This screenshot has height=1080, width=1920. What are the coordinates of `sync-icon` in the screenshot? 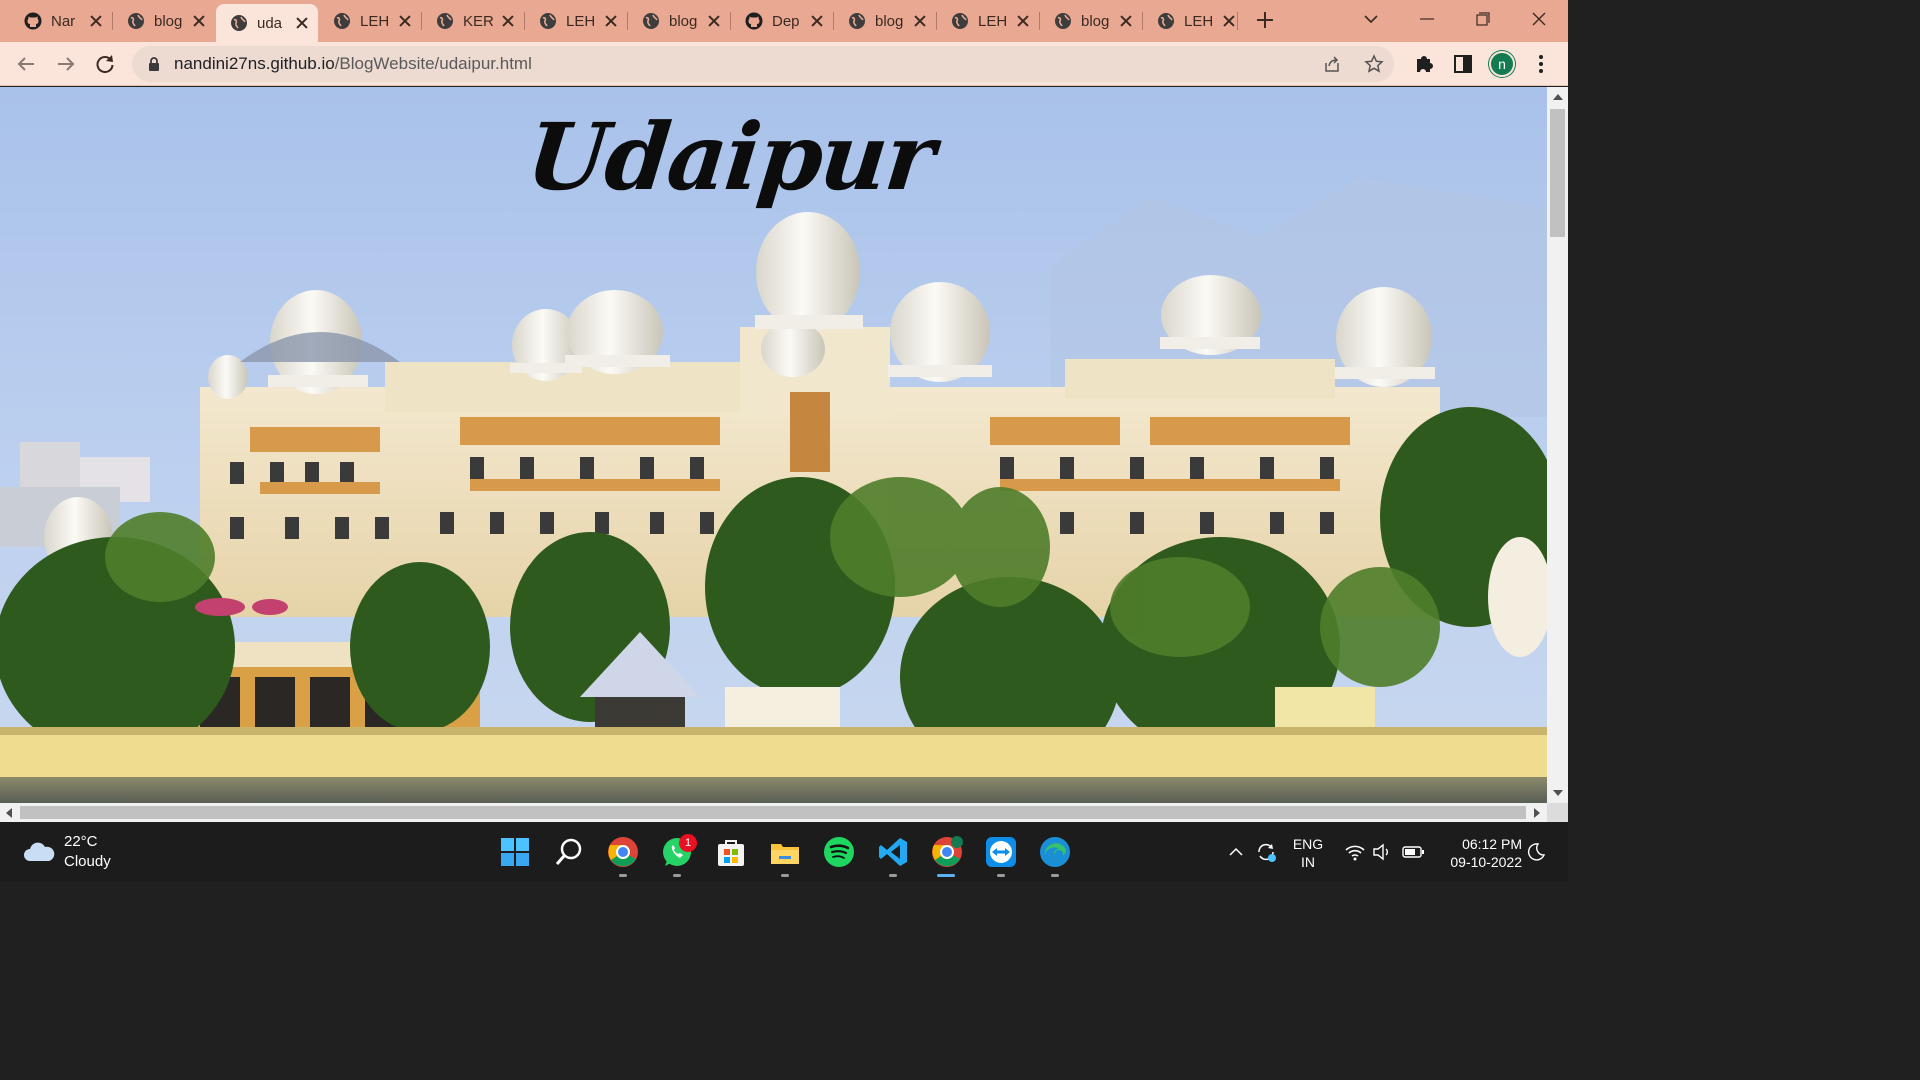 It's located at (1266, 852).